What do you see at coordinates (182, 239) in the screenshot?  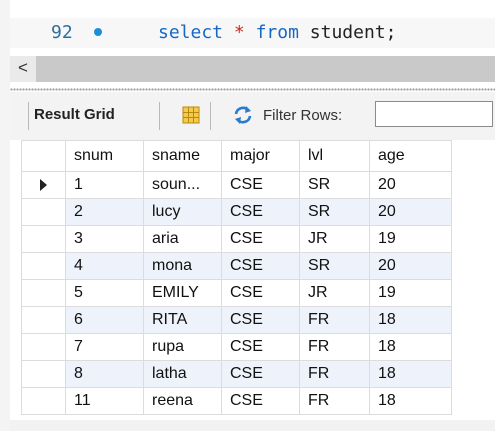 I see `table-cell: aria` at bounding box center [182, 239].